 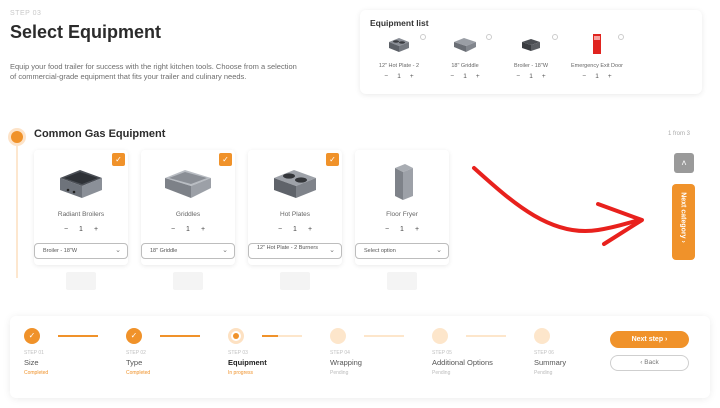 What do you see at coordinates (188, 207) in the screenshot?
I see `equipment-card-griddles: ✓ Griddles − 1 + 18" Griddle ⌄` at bounding box center [188, 207].